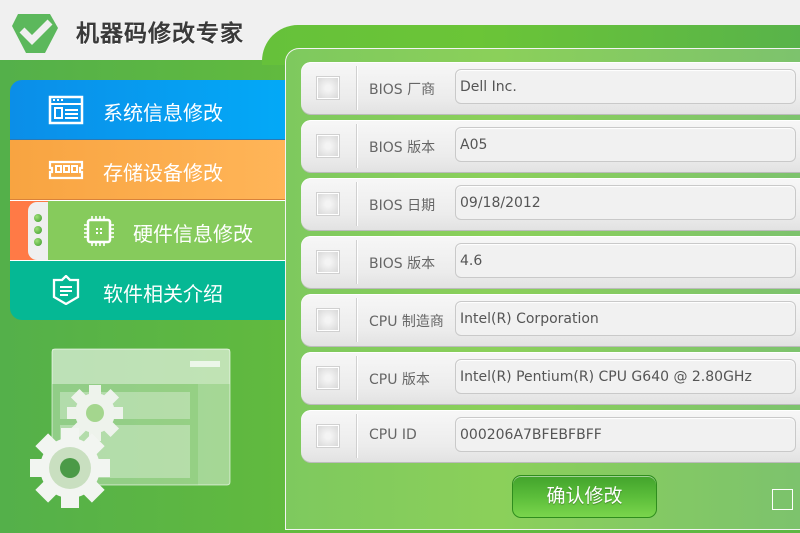 The image size is (800, 533). I want to click on active-indicator, so click(38, 231).